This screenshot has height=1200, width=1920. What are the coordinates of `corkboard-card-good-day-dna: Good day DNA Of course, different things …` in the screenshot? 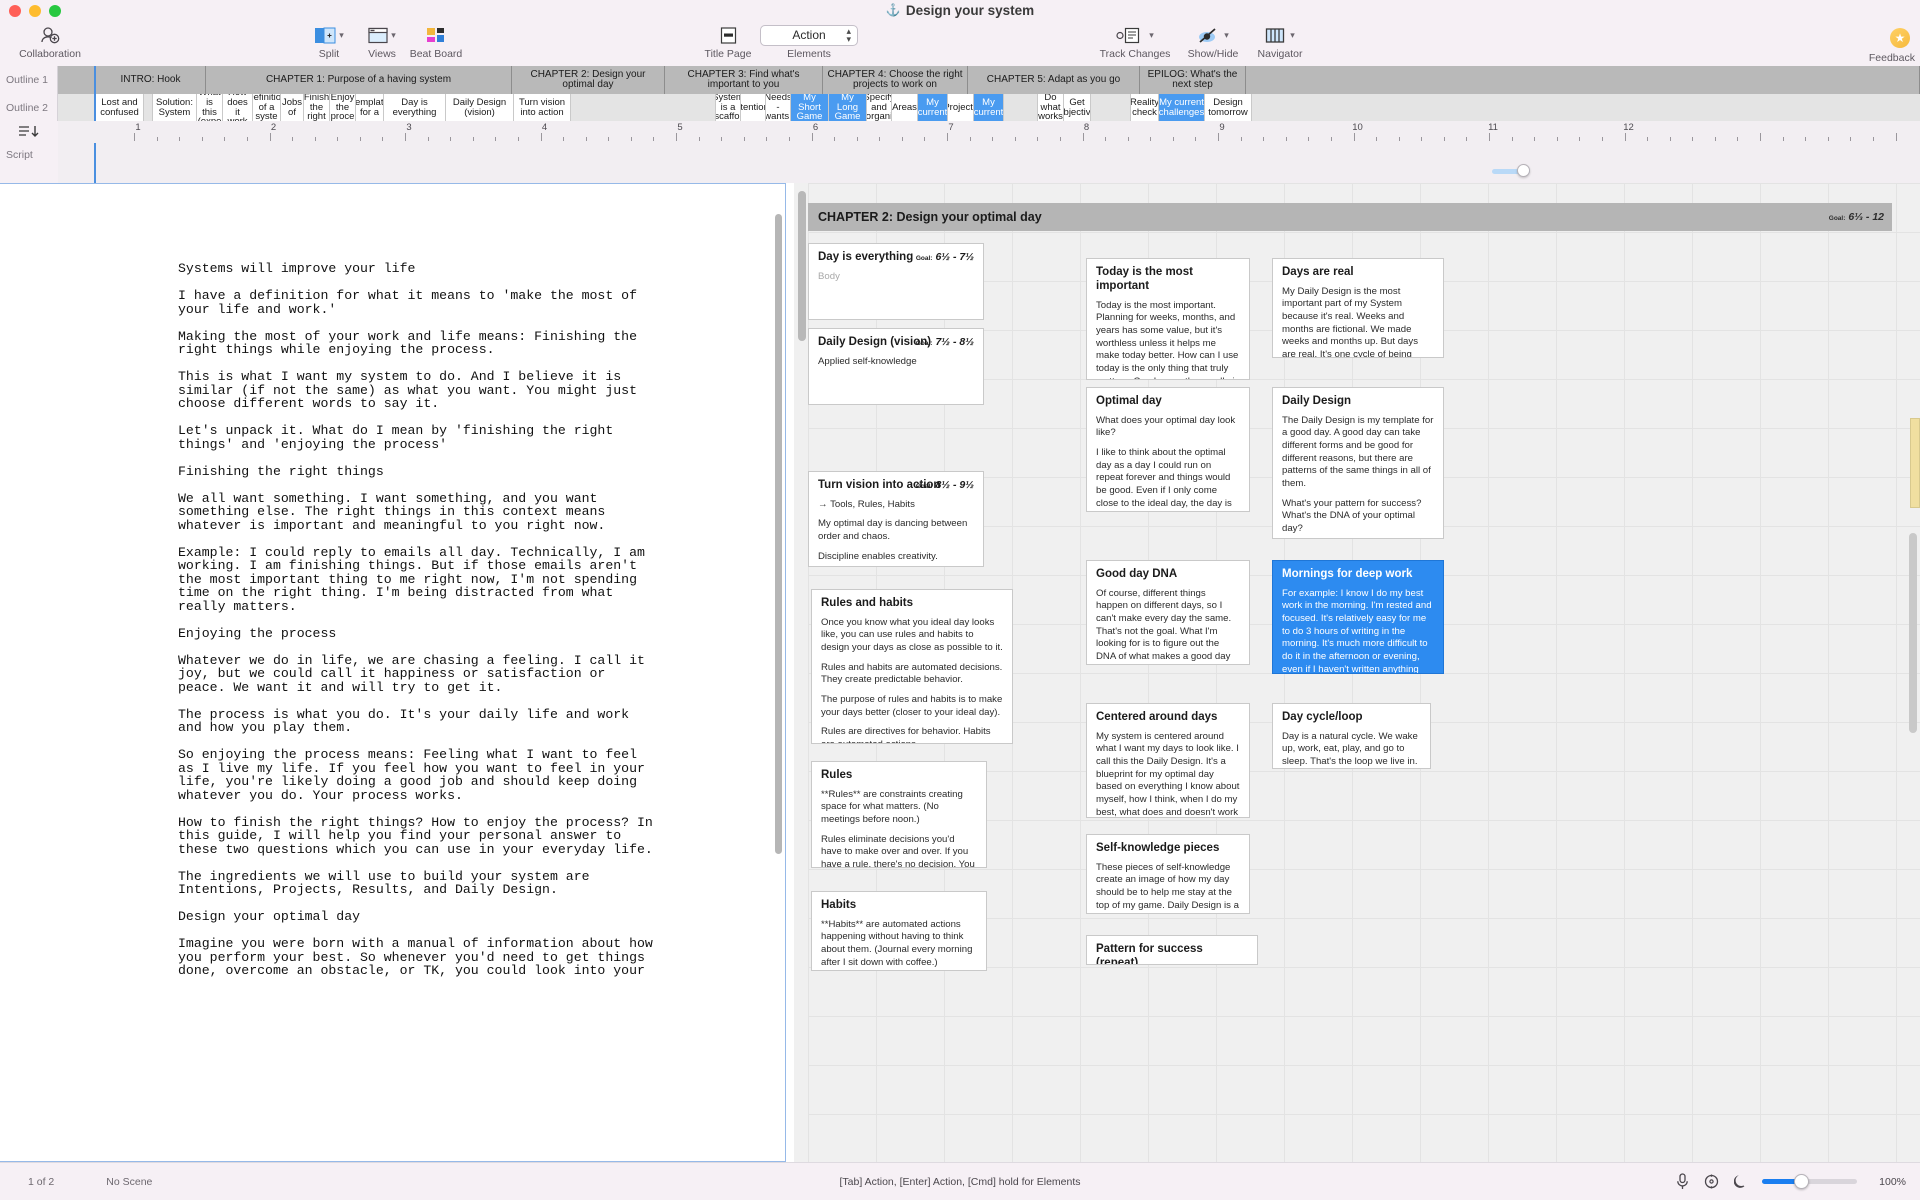 It's located at (1168, 612).